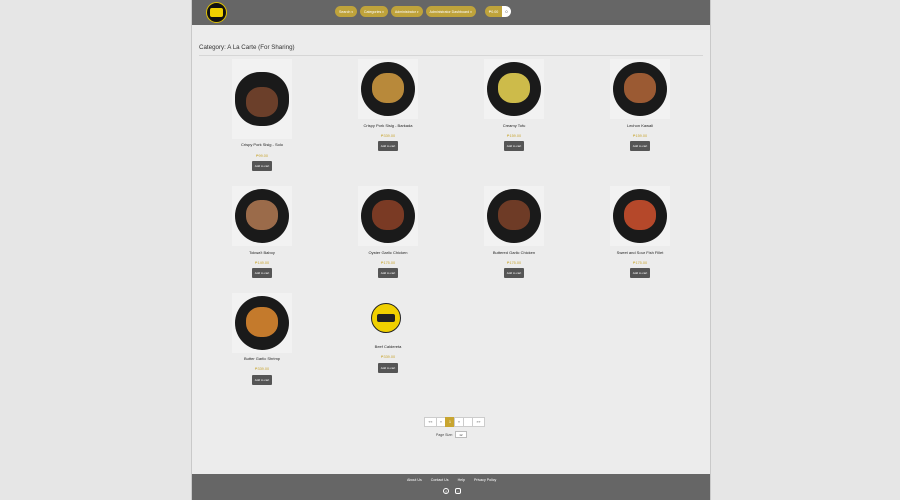  Describe the element at coordinates (485, 480) in the screenshot. I see `footer-link-privacy: Privacy Policy` at that location.